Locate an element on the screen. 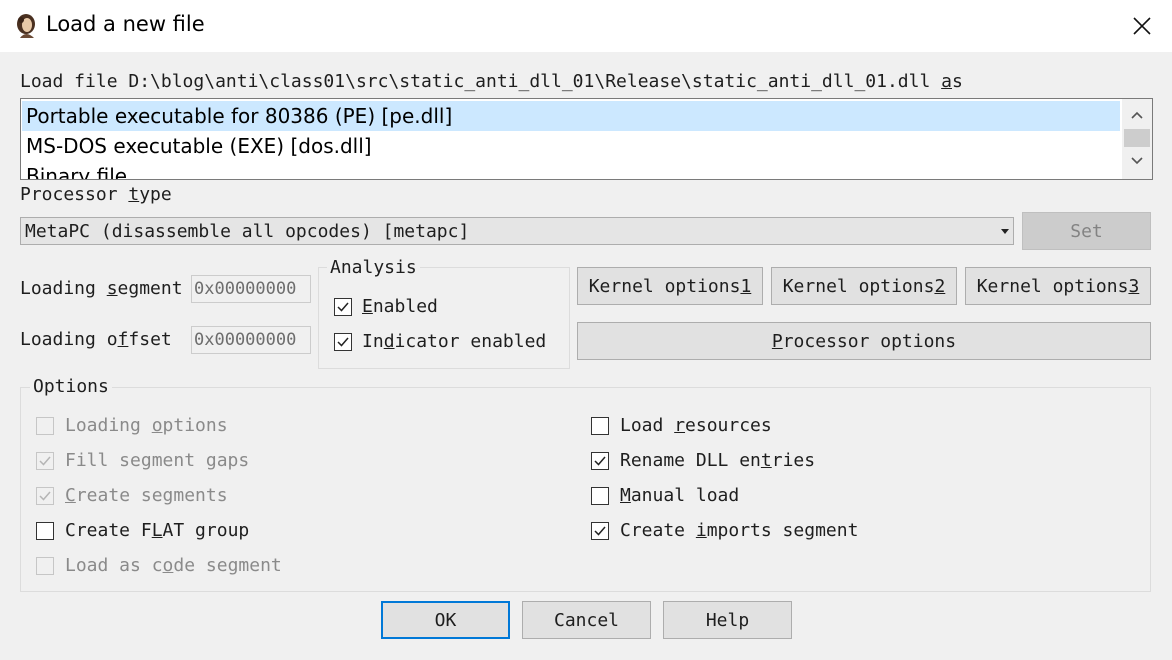  loading-options-label: Loading options is located at coordinates (146, 425).